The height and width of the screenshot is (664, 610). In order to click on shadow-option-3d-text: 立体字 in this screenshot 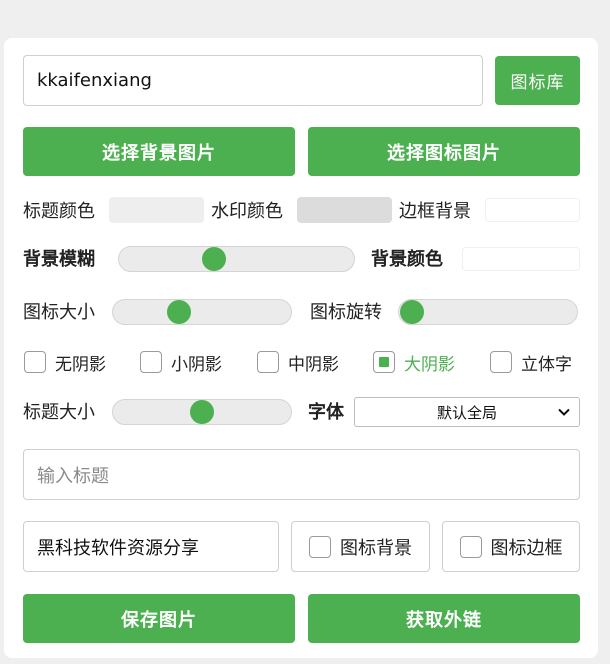, I will do `click(531, 362)`.